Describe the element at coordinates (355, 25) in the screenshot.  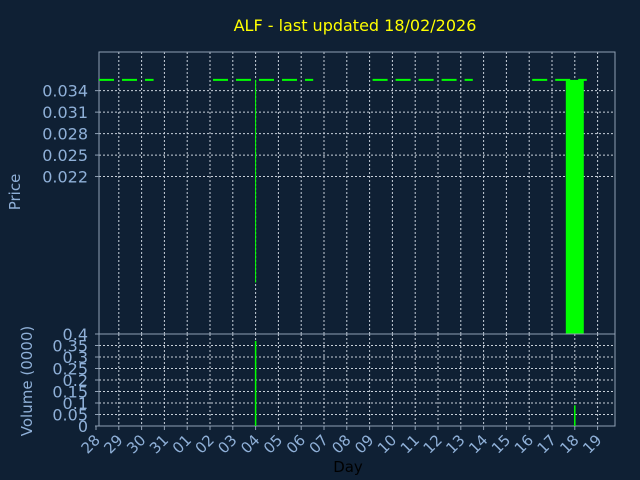
I see `chart-title: ALF - last updated 18/02/2026` at that location.